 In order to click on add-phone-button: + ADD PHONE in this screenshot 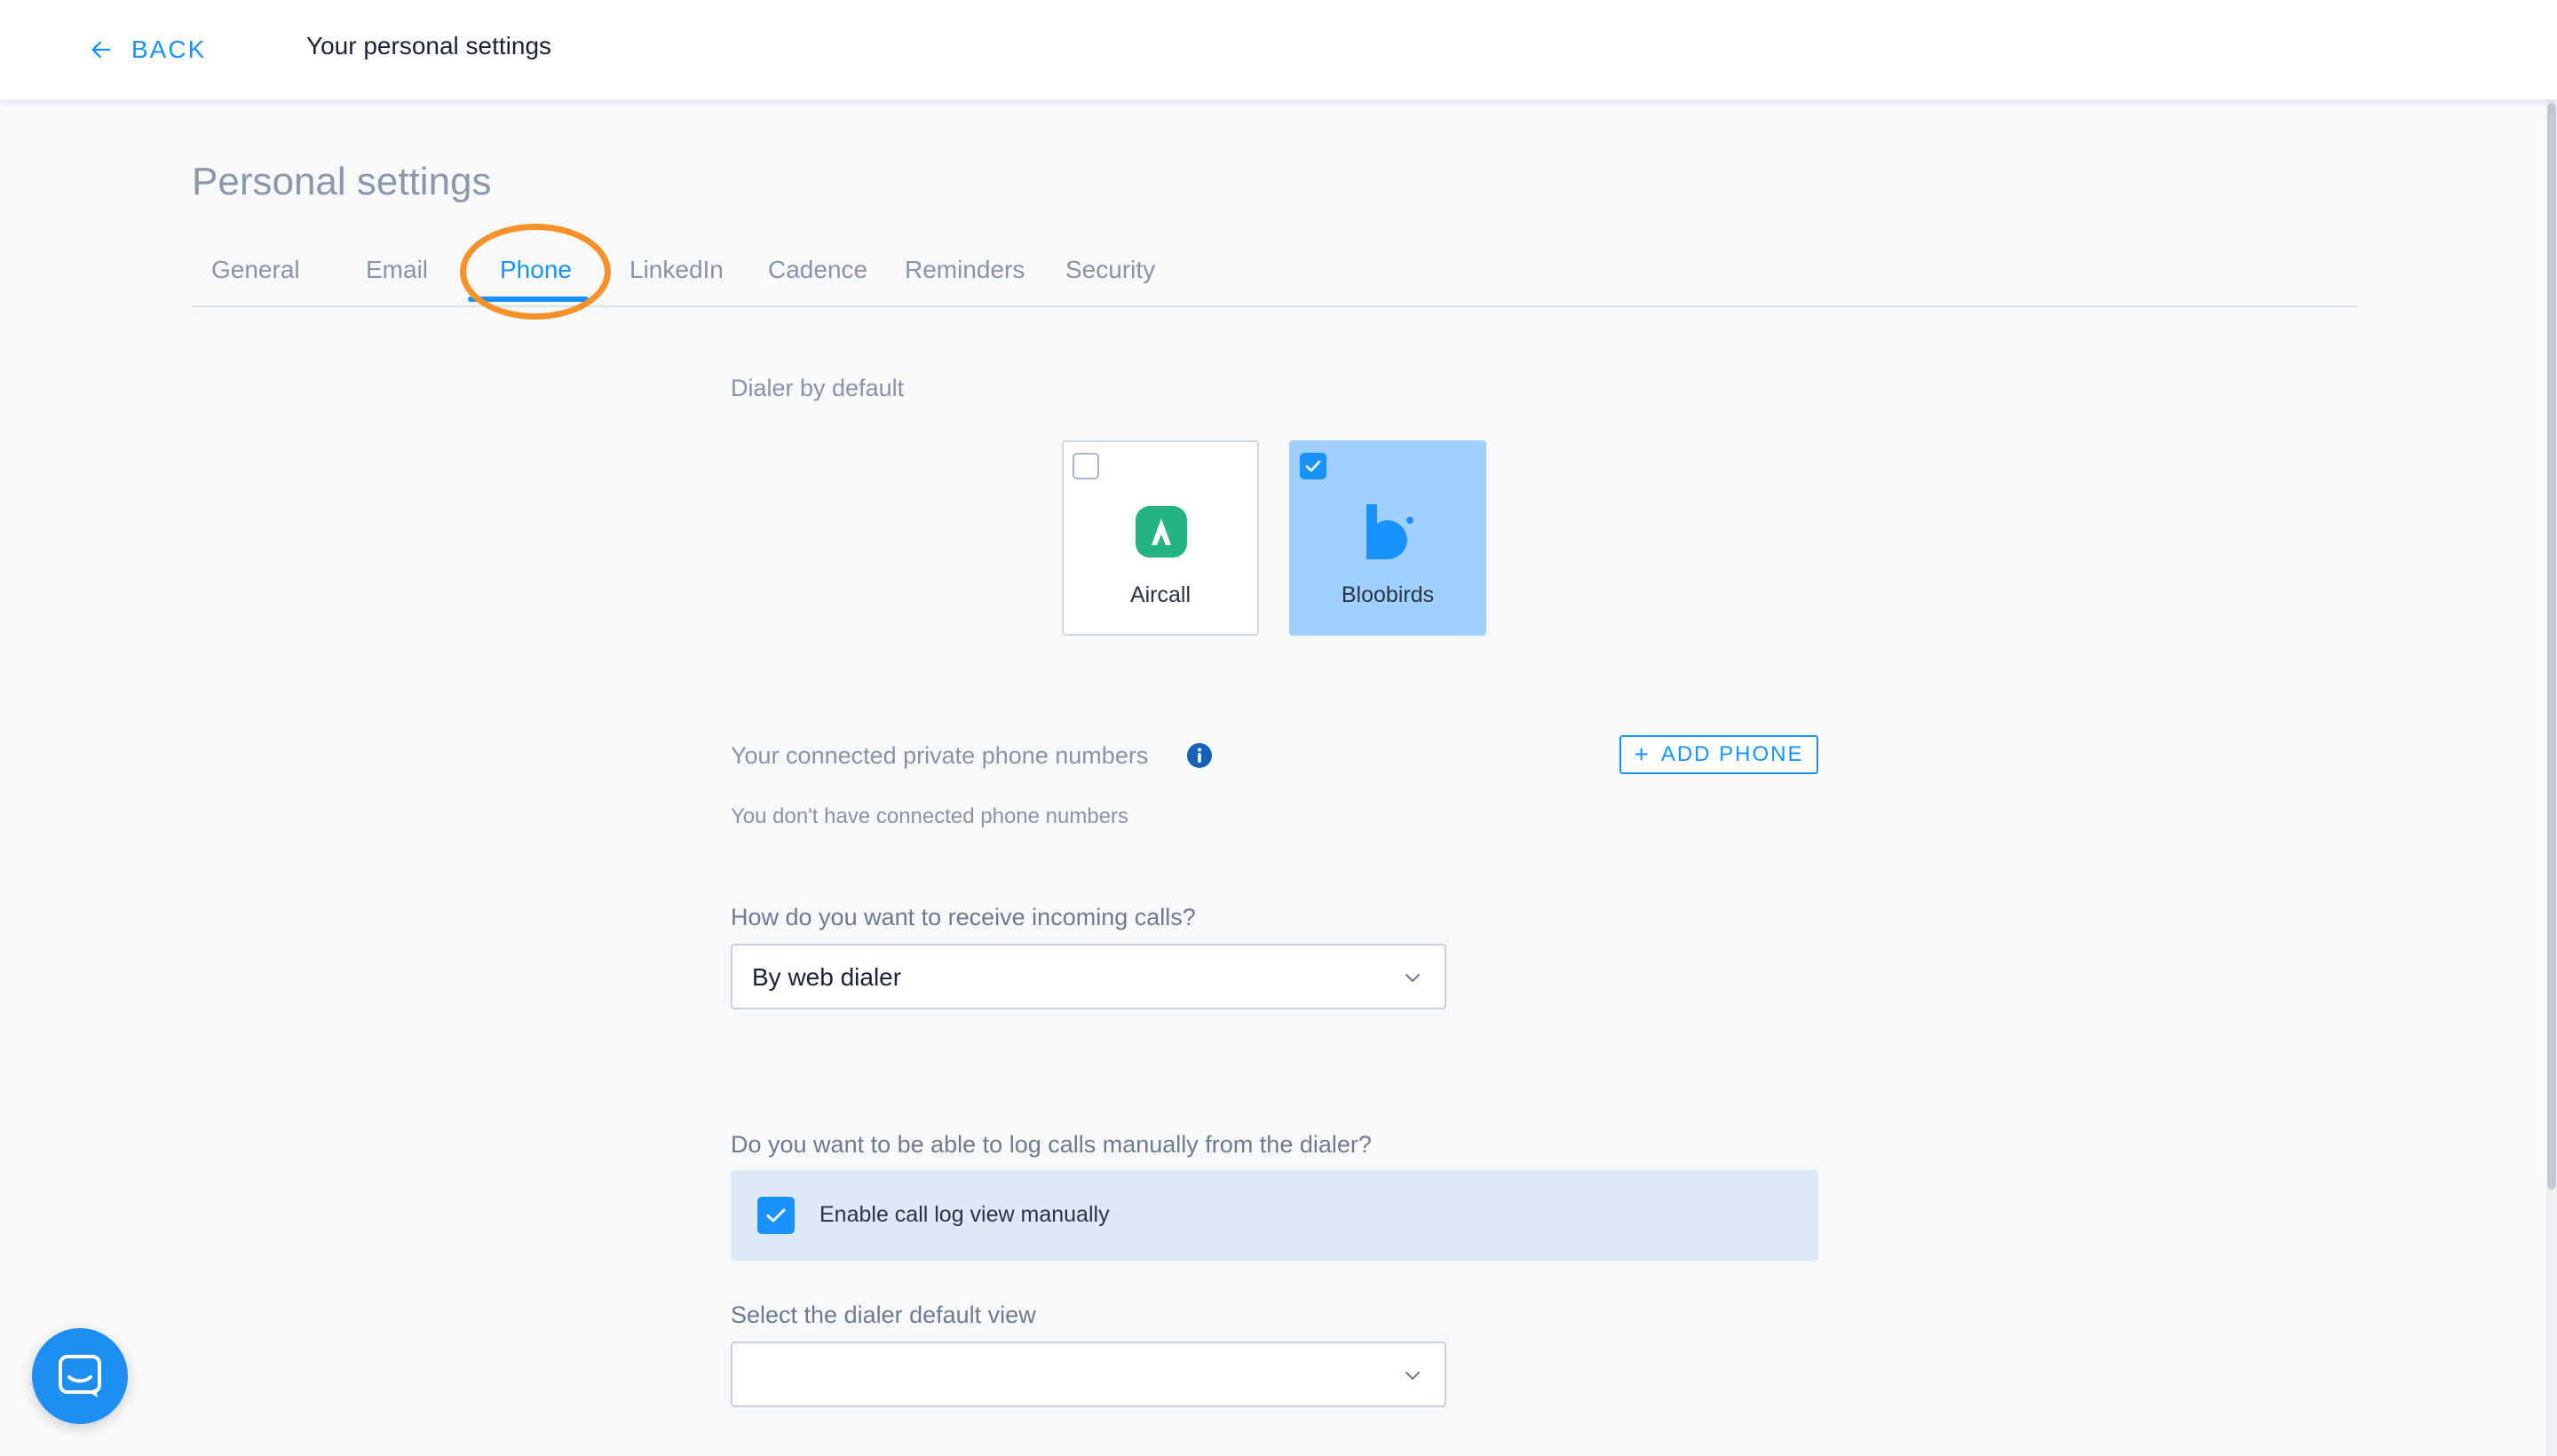, I will do `click(1718, 754)`.